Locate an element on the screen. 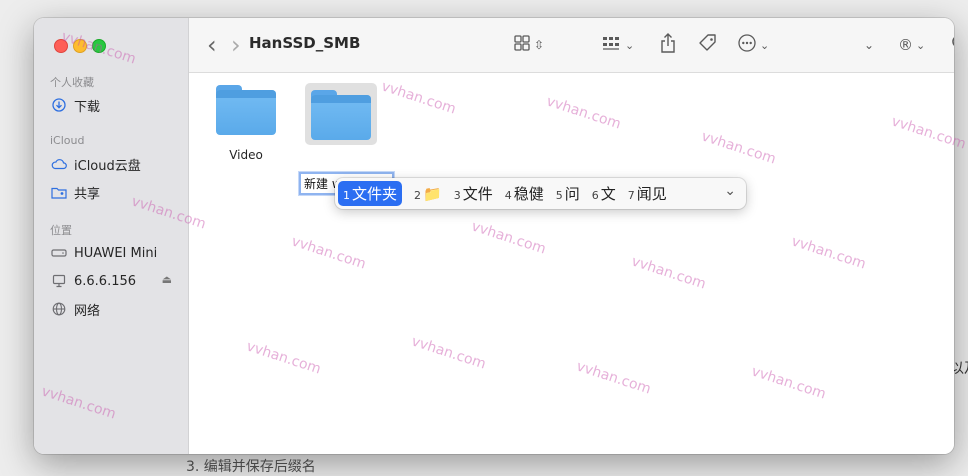 Image resolution: width=968 pixels, height=476 pixels. sidebar-item-label: 共享 is located at coordinates (87, 194).